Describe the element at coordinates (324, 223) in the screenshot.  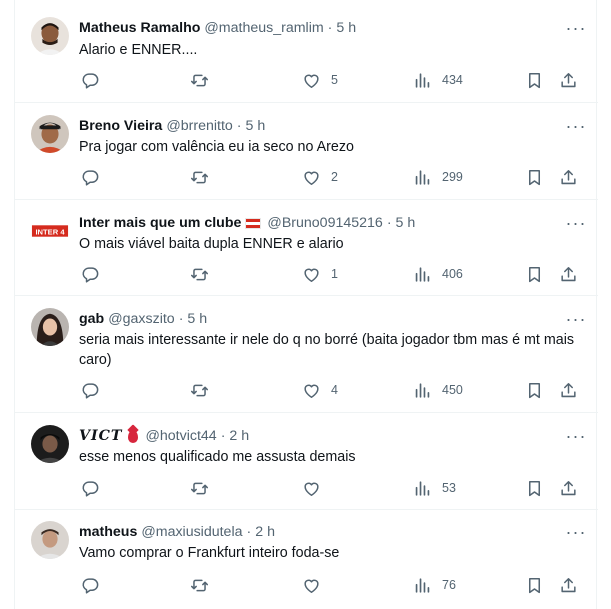
I see `author-handle: @Bruno09145216` at that location.